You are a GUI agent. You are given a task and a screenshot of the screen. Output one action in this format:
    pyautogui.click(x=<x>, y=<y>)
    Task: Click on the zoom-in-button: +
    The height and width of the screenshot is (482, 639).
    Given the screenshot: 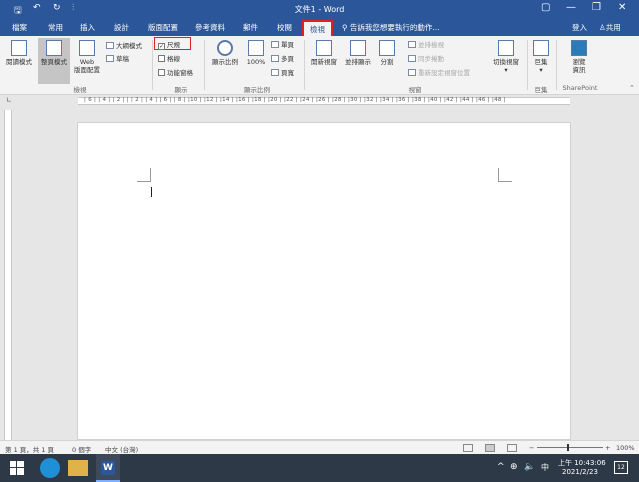 What is the action you would take?
    pyautogui.click(x=607, y=448)
    